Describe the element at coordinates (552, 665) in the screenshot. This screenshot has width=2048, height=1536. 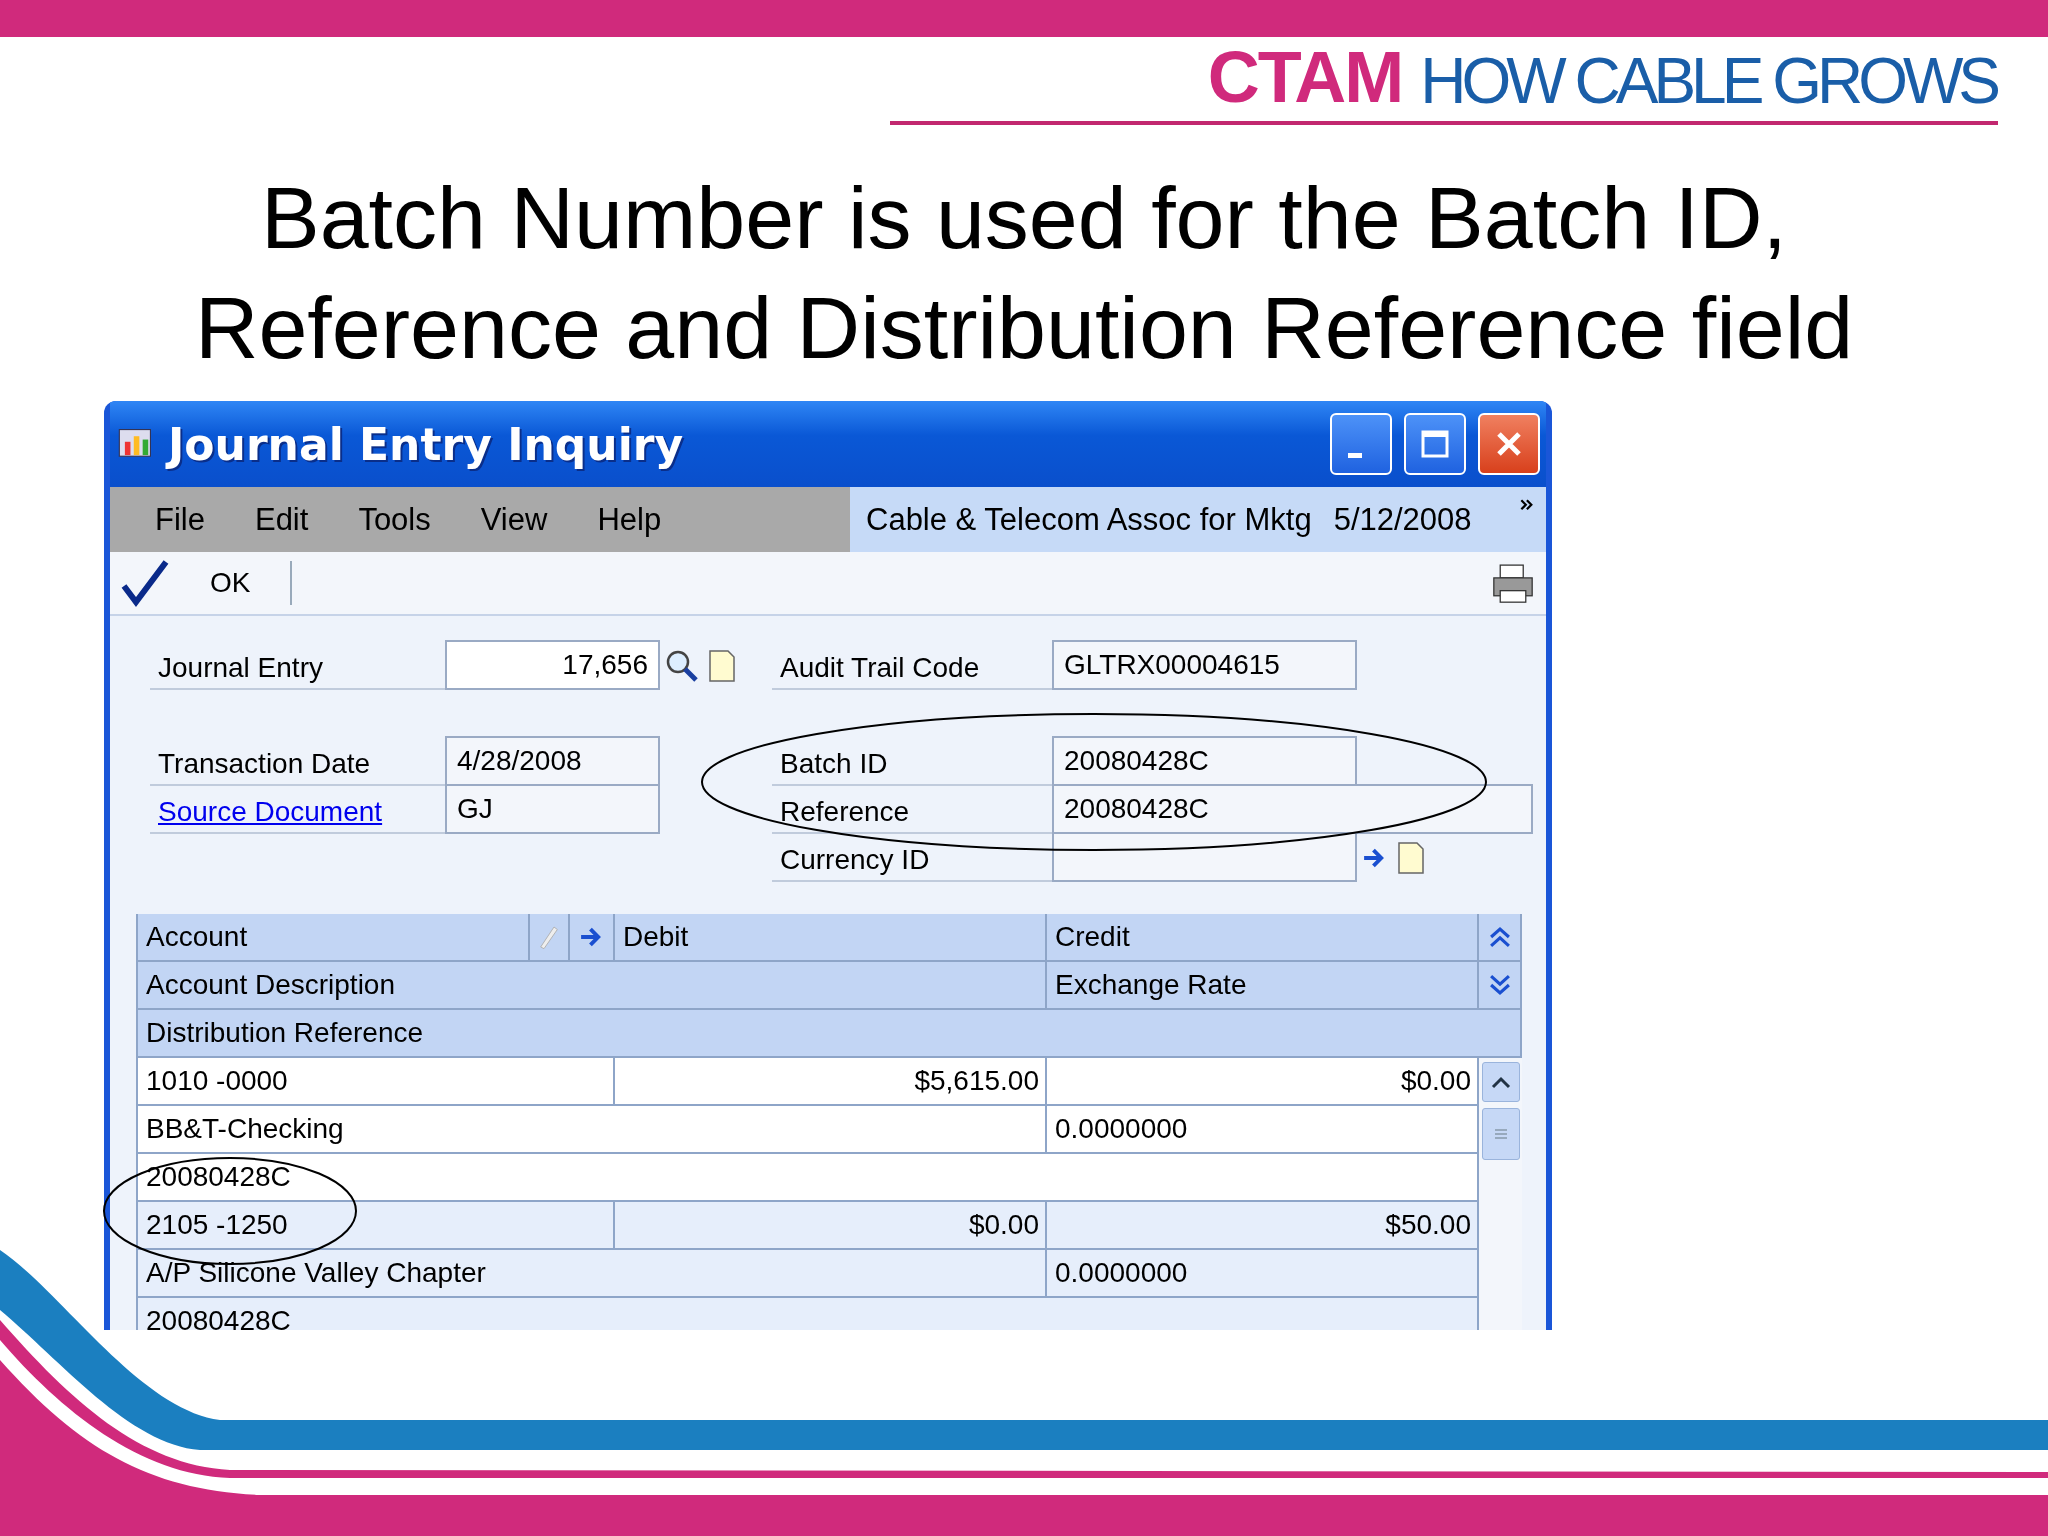
I see `journal-entry-field: 17,656` at that location.